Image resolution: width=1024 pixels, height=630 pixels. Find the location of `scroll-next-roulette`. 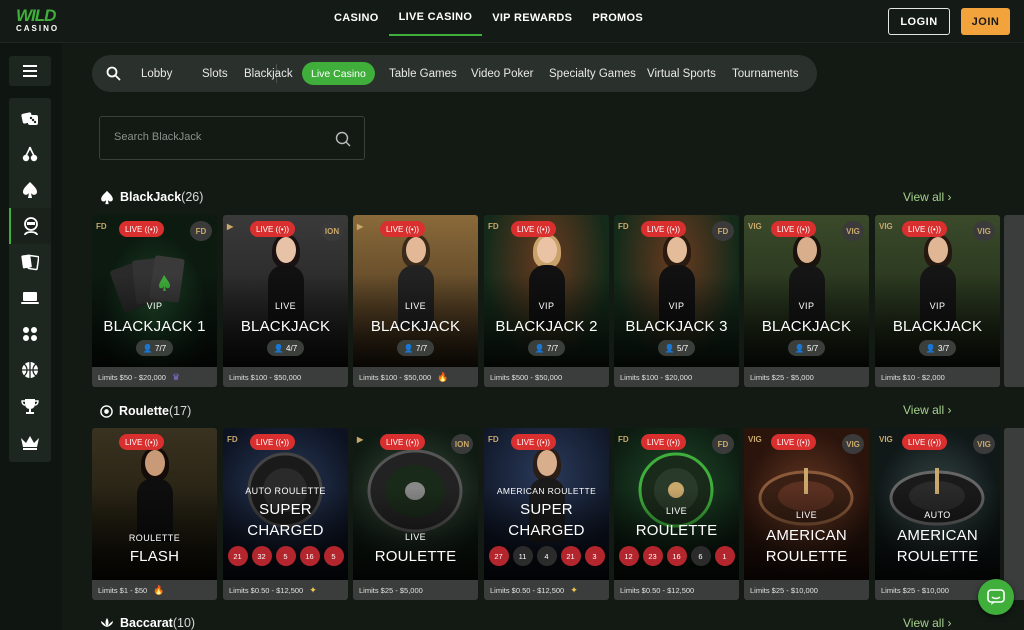

scroll-next-roulette is located at coordinates (1014, 514).